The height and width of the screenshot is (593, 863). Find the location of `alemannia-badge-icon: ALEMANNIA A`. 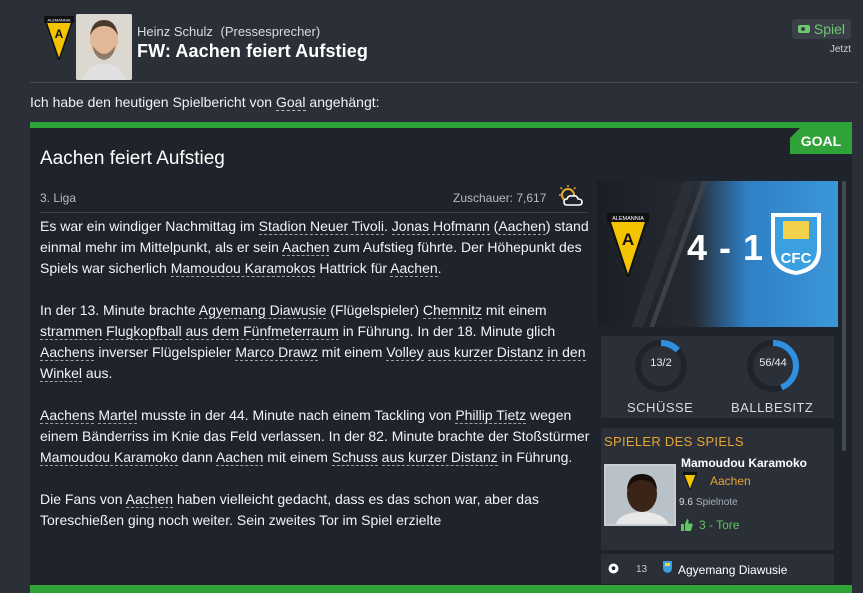

alemannia-badge-icon: ALEMANNIA A is located at coordinates (59, 38).